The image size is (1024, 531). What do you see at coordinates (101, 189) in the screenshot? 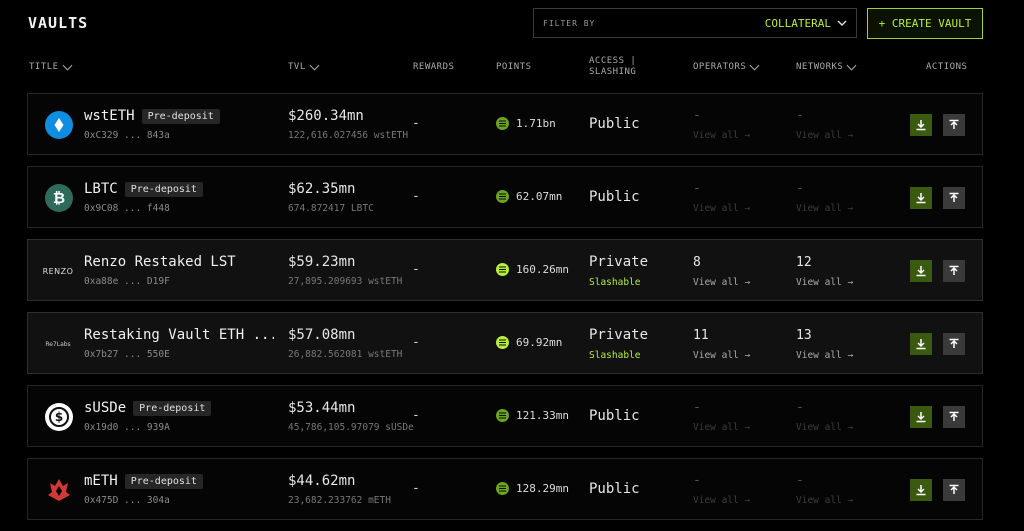
I see `vault-name: LBTC` at bounding box center [101, 189].